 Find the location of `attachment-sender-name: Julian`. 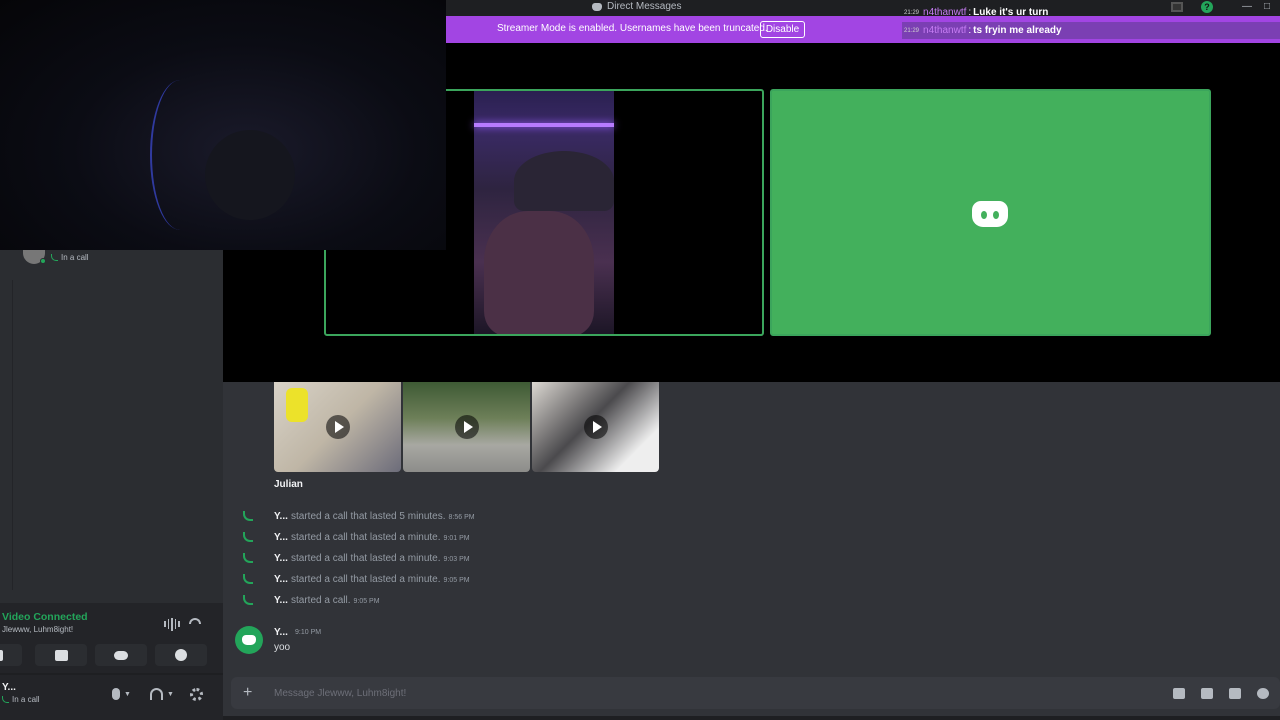

attachment-sender-name: Julian is located at coordinates (288, 484).